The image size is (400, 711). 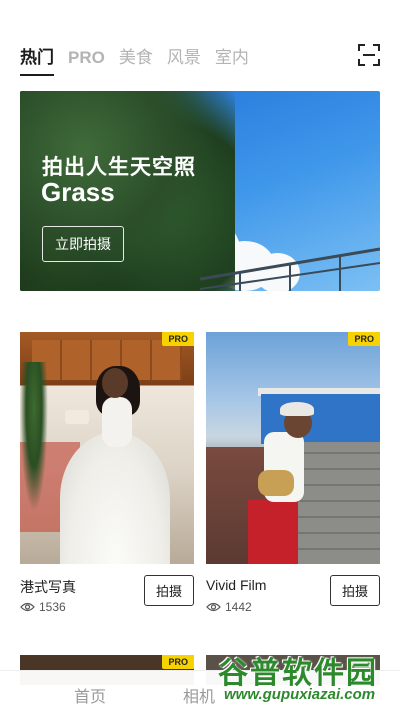 I want to click on view-count: 1536, so click(x=43, y=607).